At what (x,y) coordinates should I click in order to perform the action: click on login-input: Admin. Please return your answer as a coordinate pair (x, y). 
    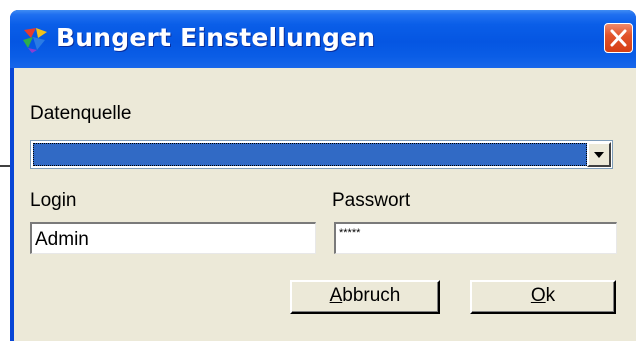
    Looking at the image, I should click on (173, 238).